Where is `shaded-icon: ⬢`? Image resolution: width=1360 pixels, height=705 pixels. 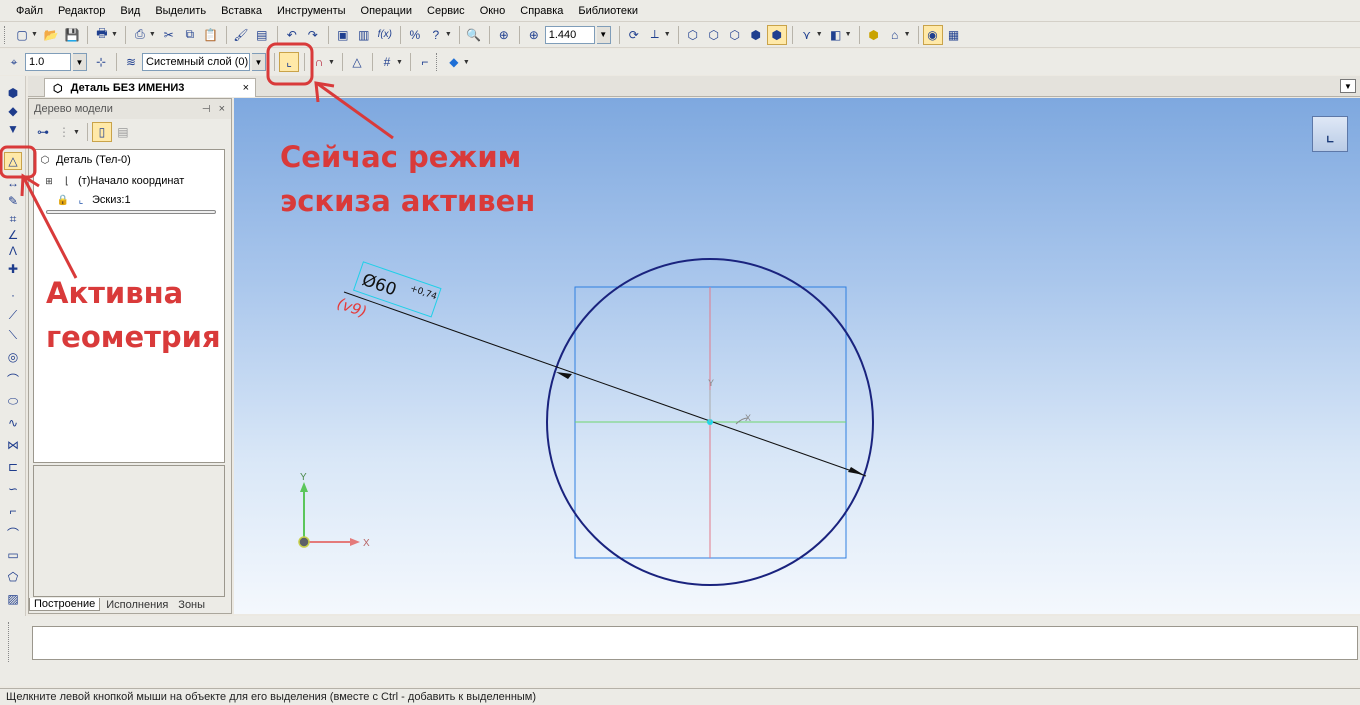 shaded-icon: ⬢ is located at coordinates (776, 34).